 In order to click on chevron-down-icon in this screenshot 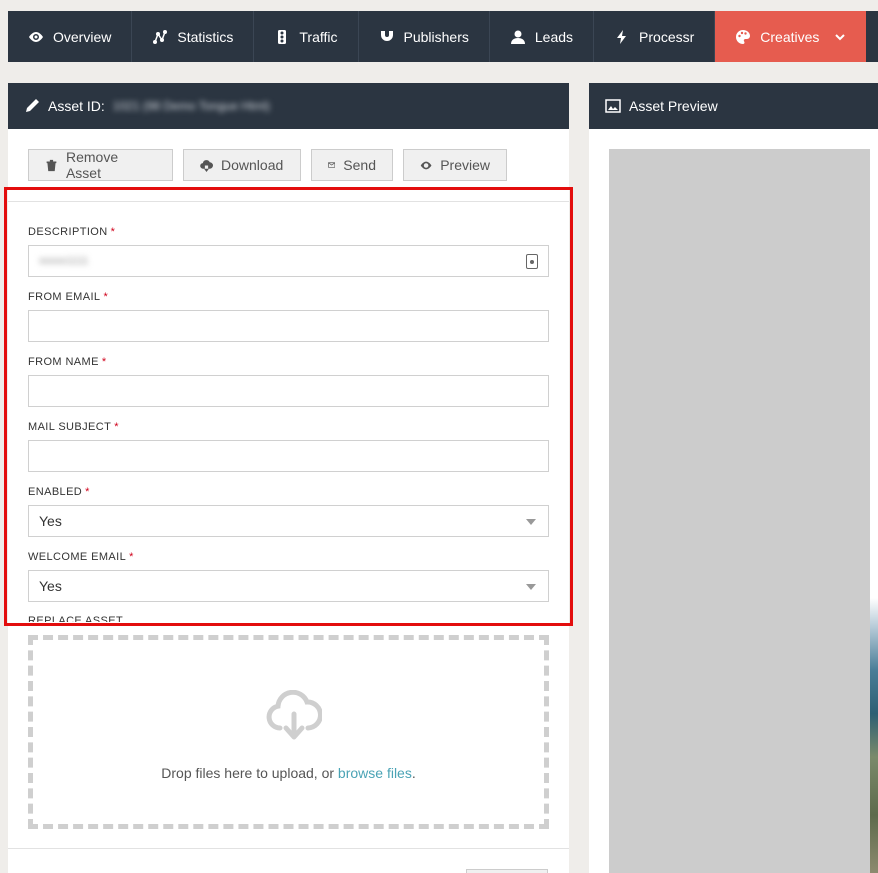, I will do `click(840, 36)`.